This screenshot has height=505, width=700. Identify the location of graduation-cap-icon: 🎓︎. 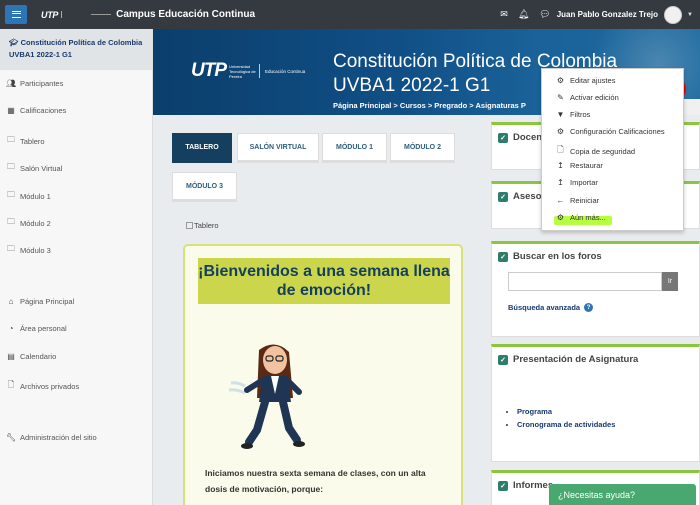
(14, 42).